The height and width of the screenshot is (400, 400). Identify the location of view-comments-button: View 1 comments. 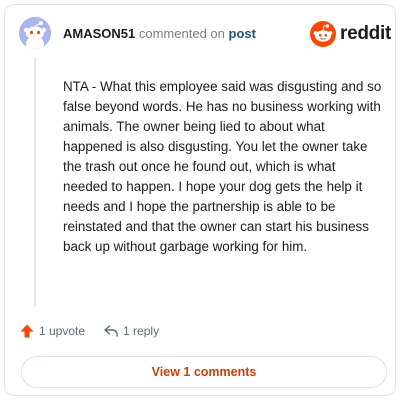
(204, 372).